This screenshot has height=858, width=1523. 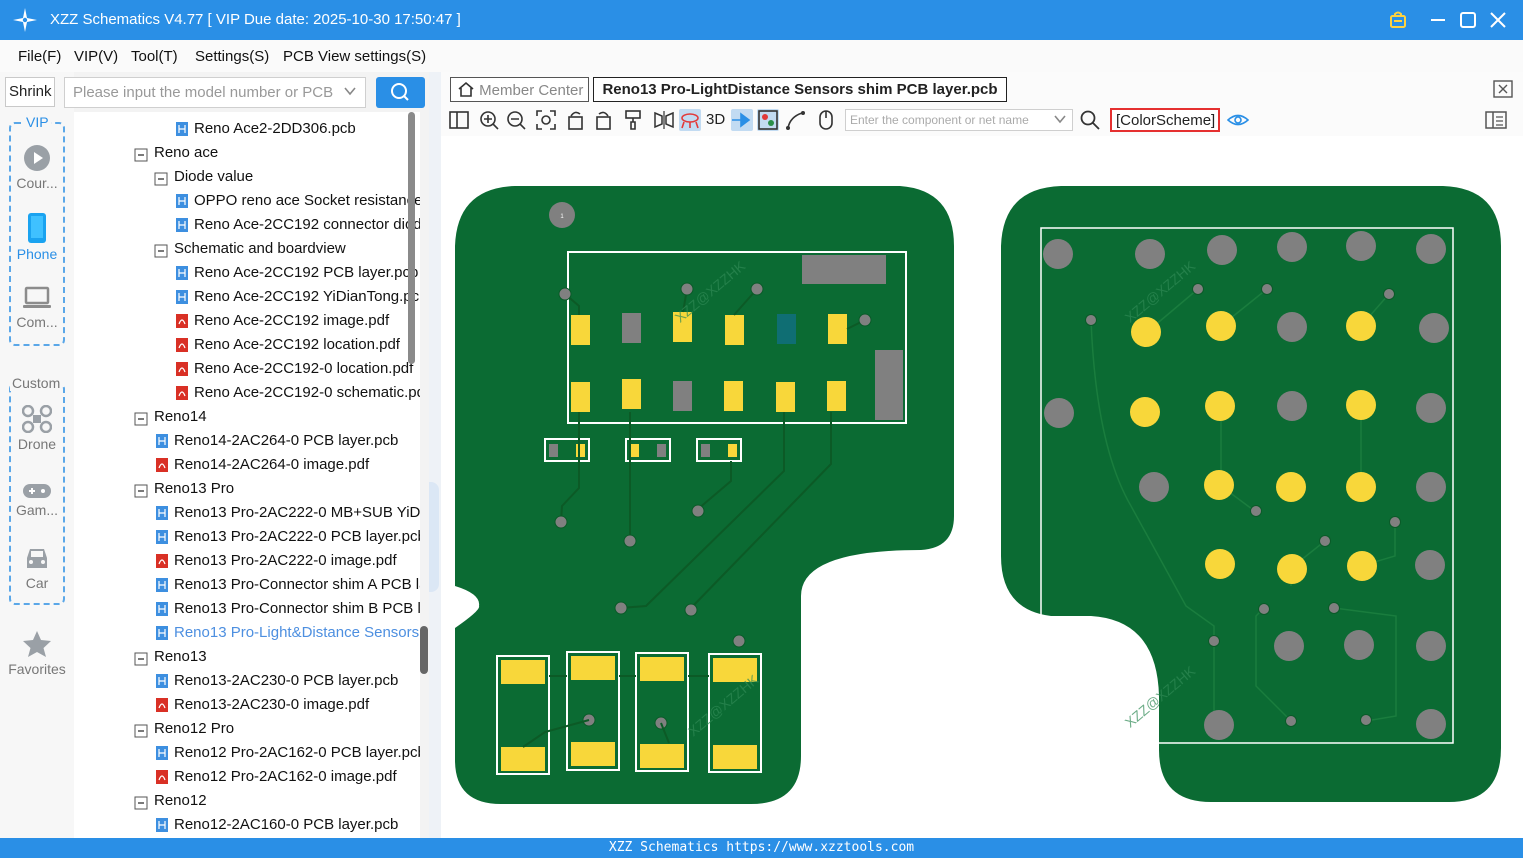 What do you see at coordinates (516, 120) in the screenshot?
I see `zoom-out-icon` at bounding box center [516, 120].